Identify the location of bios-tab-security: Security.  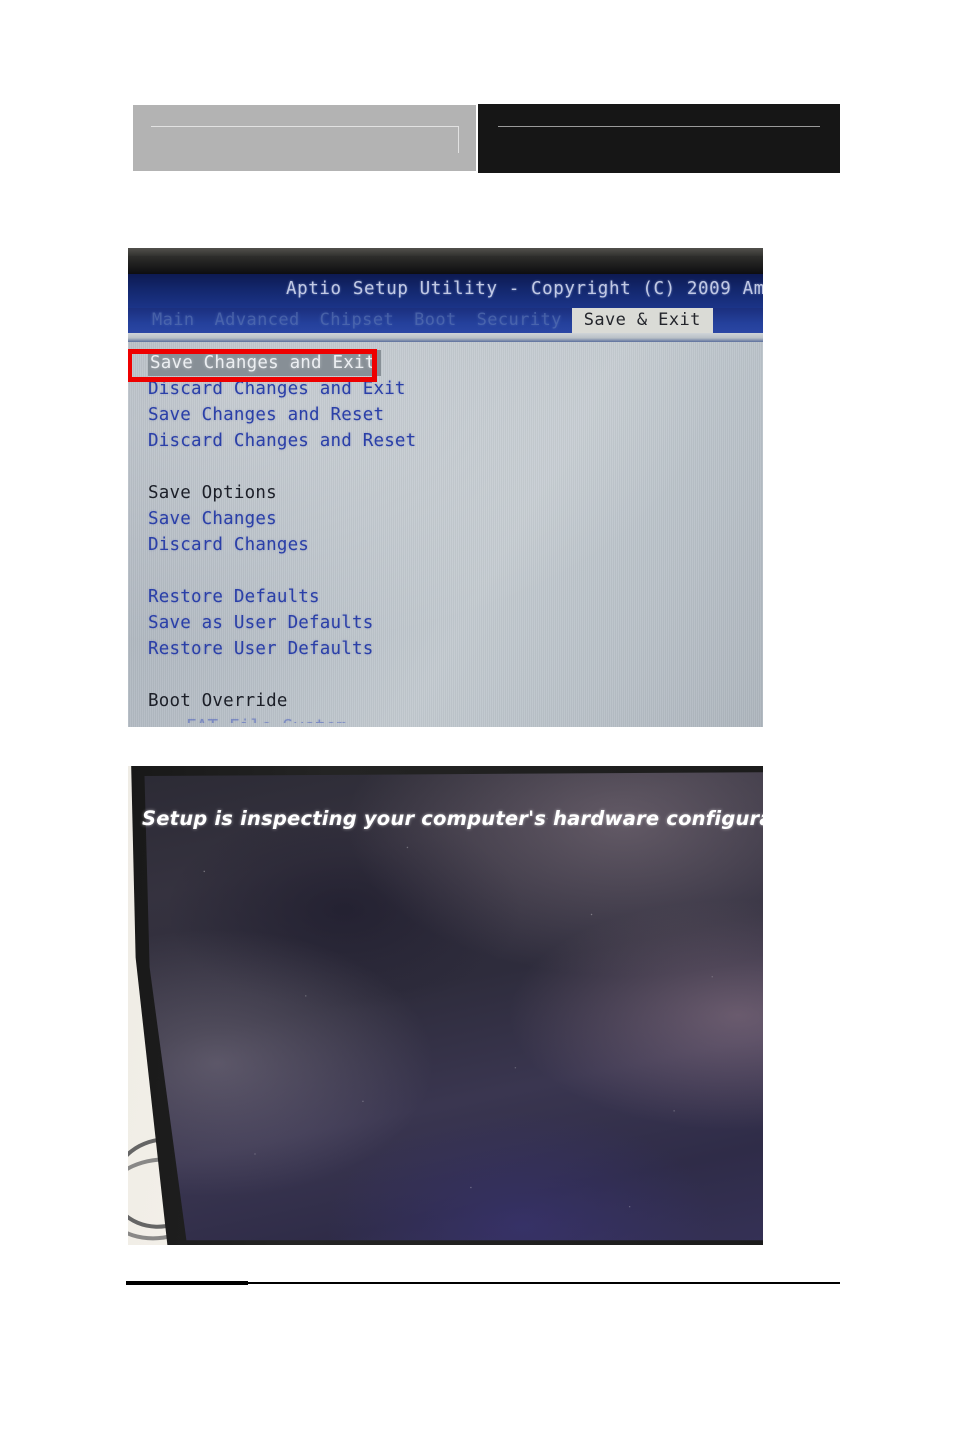
(519, 320).